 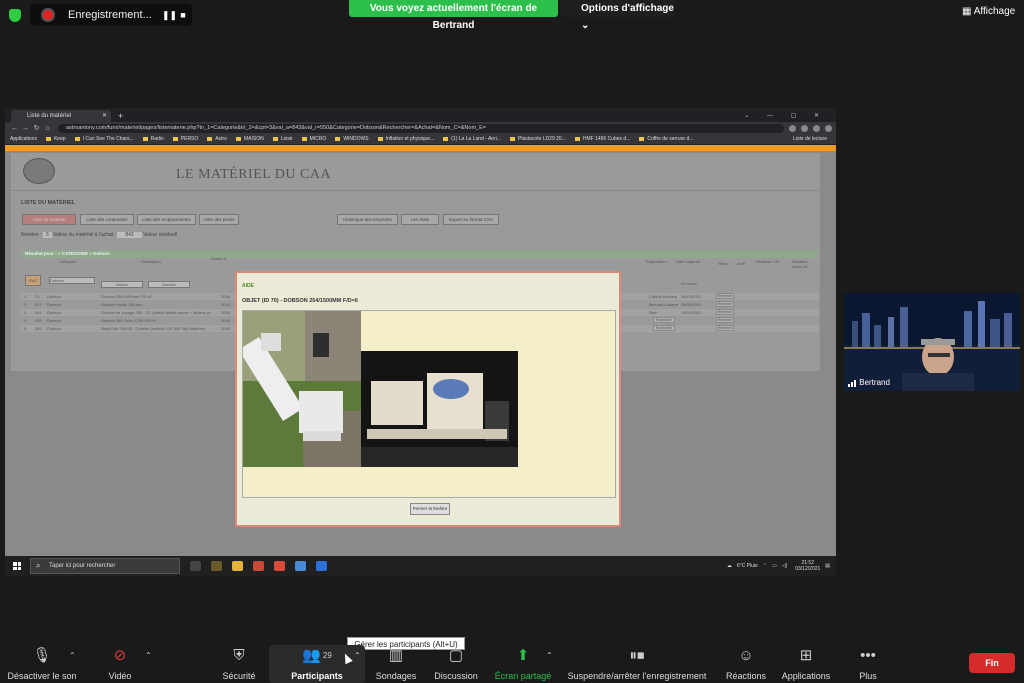 I want to click on clock: 21:52 03/12/2021, so click(x=807, y=566).